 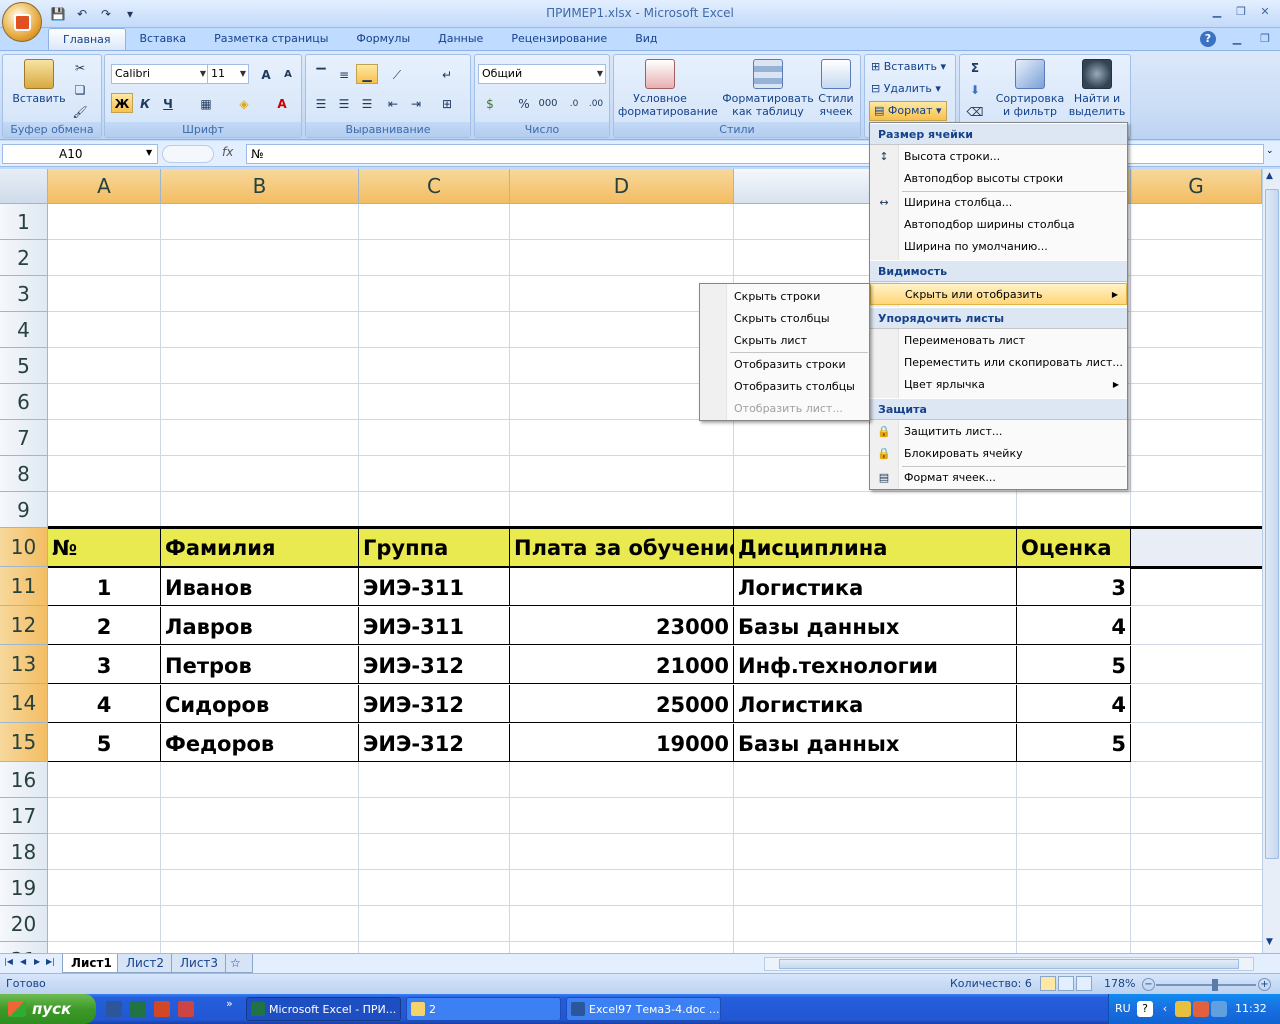 I want to click on horizontal-scrollbar, so click(x=1009, y=964).